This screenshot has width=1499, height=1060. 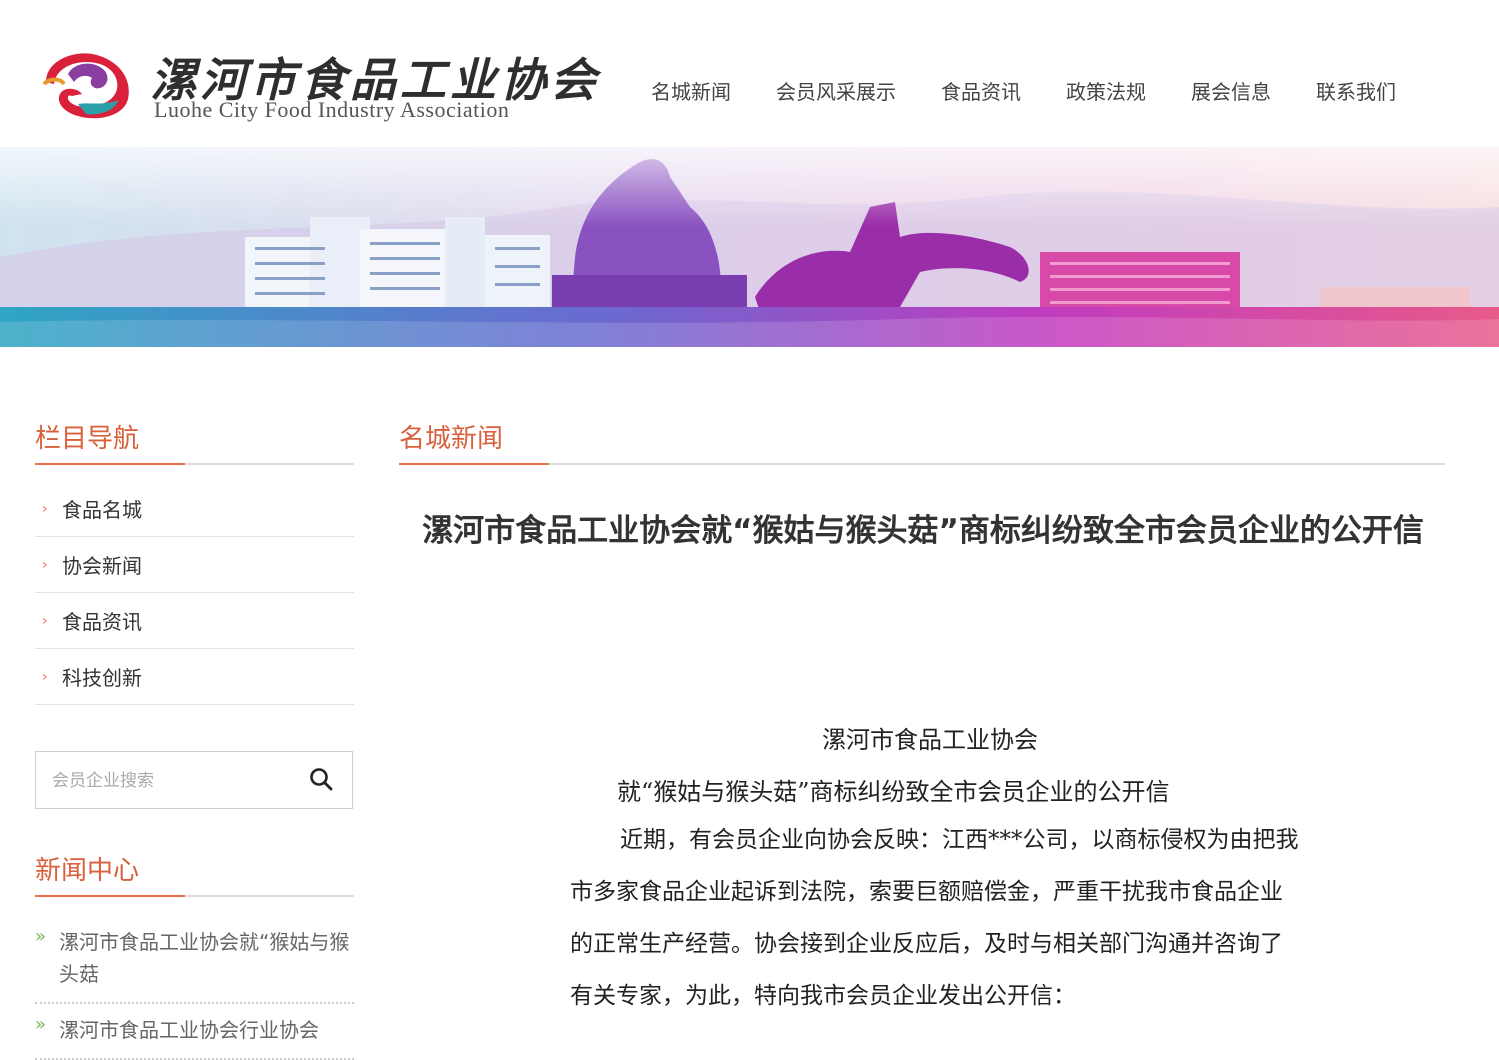 I want to click on nav-item-members: 会员风采展示, so click(x=836, y=90).